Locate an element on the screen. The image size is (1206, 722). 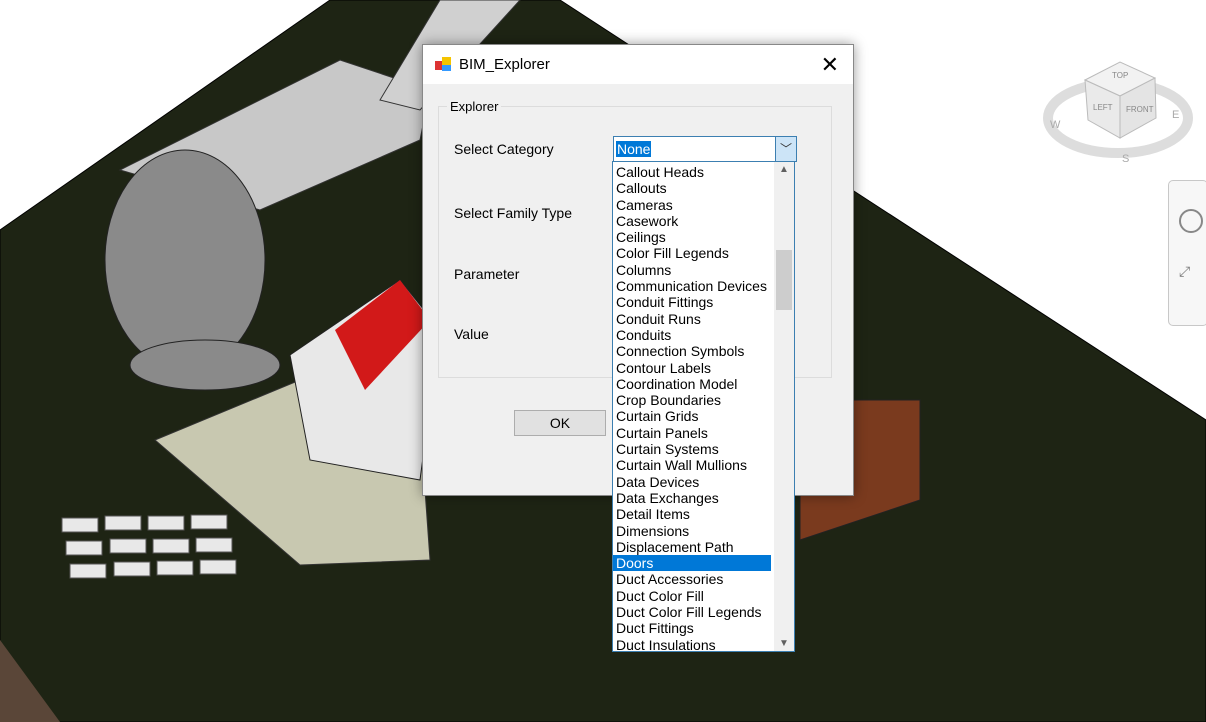
category-option: Conduit Runs is located at coordinates (692, 319).